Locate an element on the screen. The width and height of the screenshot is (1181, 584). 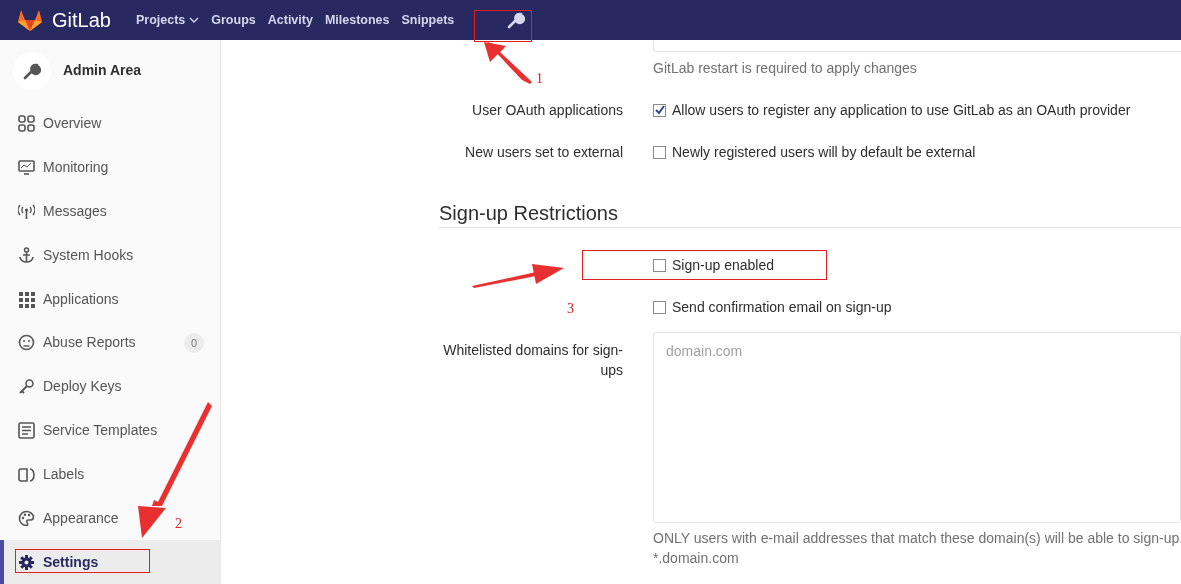
annotation-number: 3 is located at coordinates (570, 309).